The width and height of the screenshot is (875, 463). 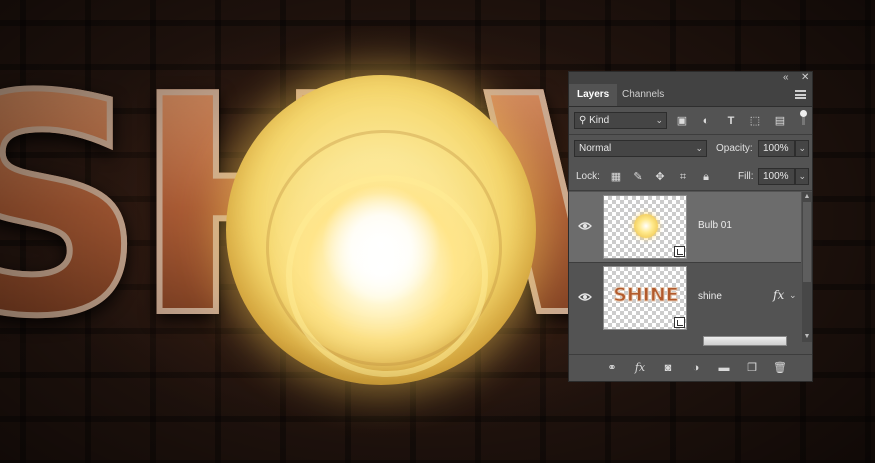 I want to click on panel-tabs: Layers Channels, so click(x=690, y=95).